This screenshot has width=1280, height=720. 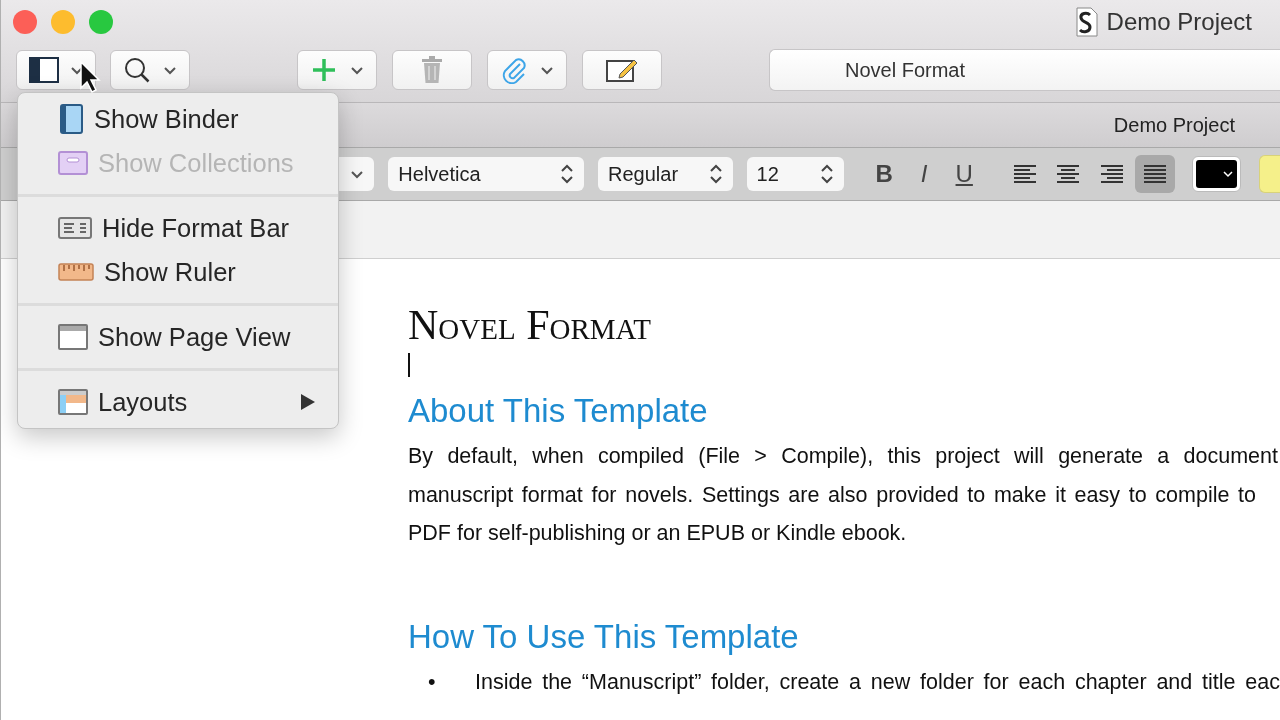 I want to click on align-left-icon, so click(x=1024, y=174).